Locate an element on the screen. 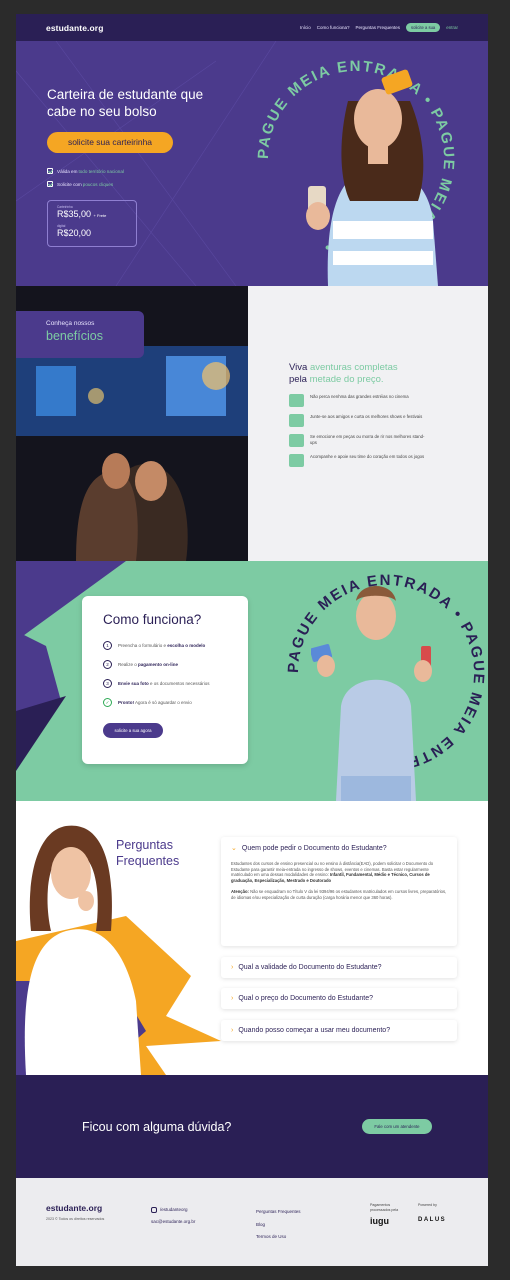 The height and width of the screenshot is (1280, 510). login-link: entrar is located at coordinates (452, 27).